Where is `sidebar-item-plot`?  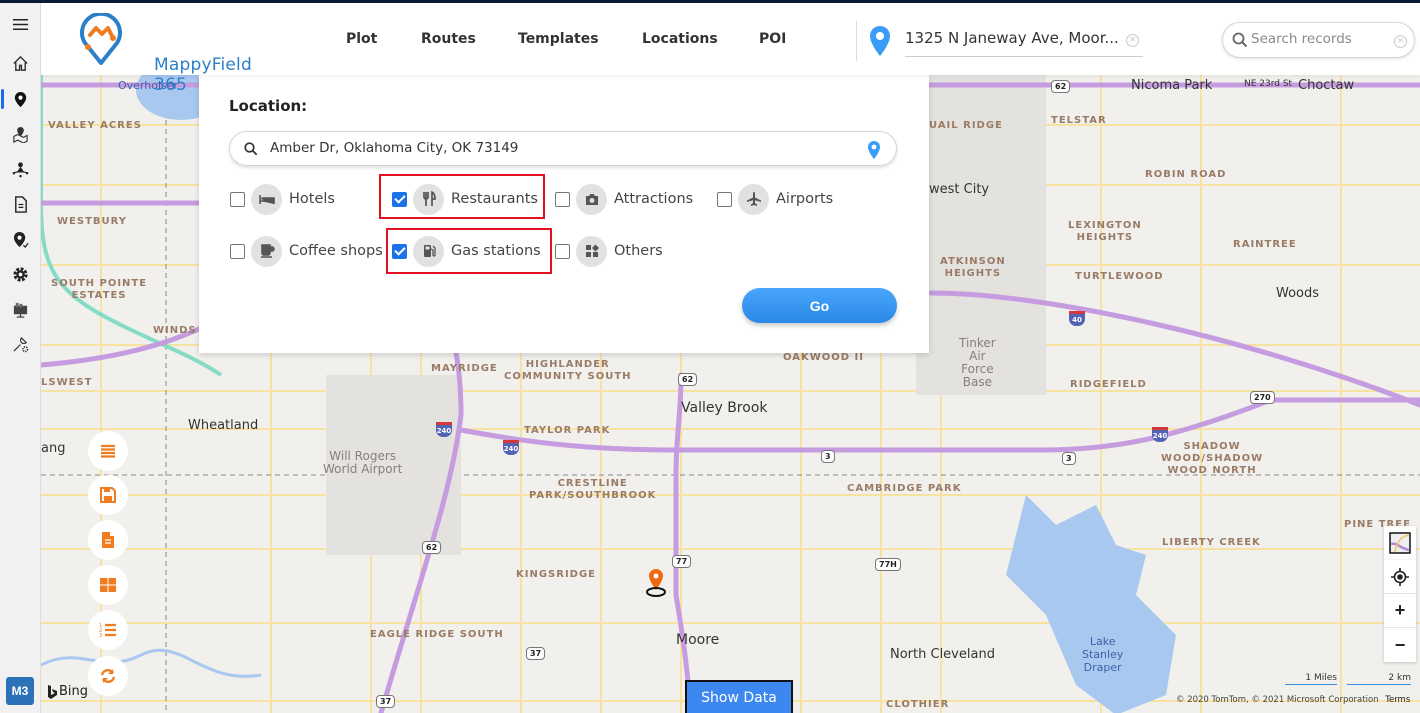 sidebar-item-plot is located at coordinates (20, 99).